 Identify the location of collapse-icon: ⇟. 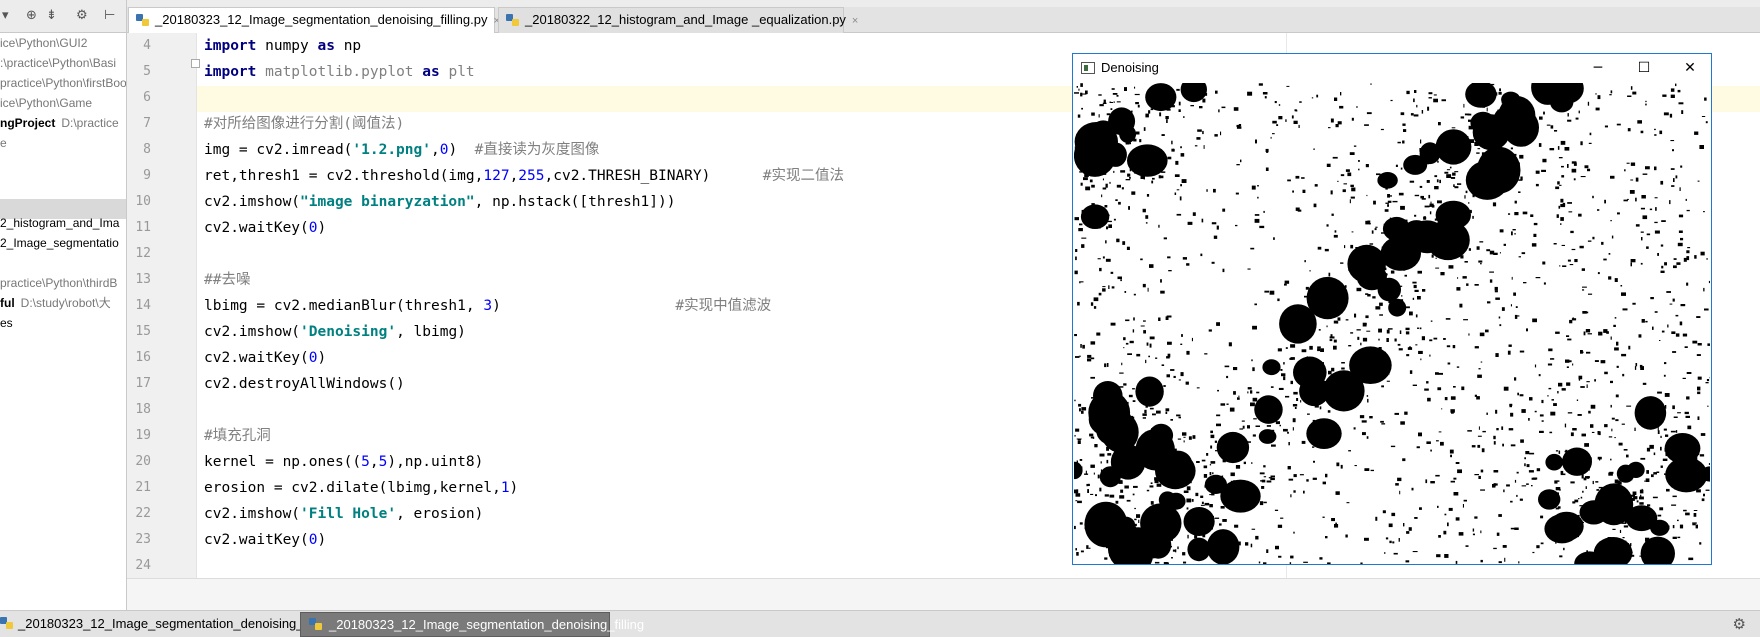
(51, 16).